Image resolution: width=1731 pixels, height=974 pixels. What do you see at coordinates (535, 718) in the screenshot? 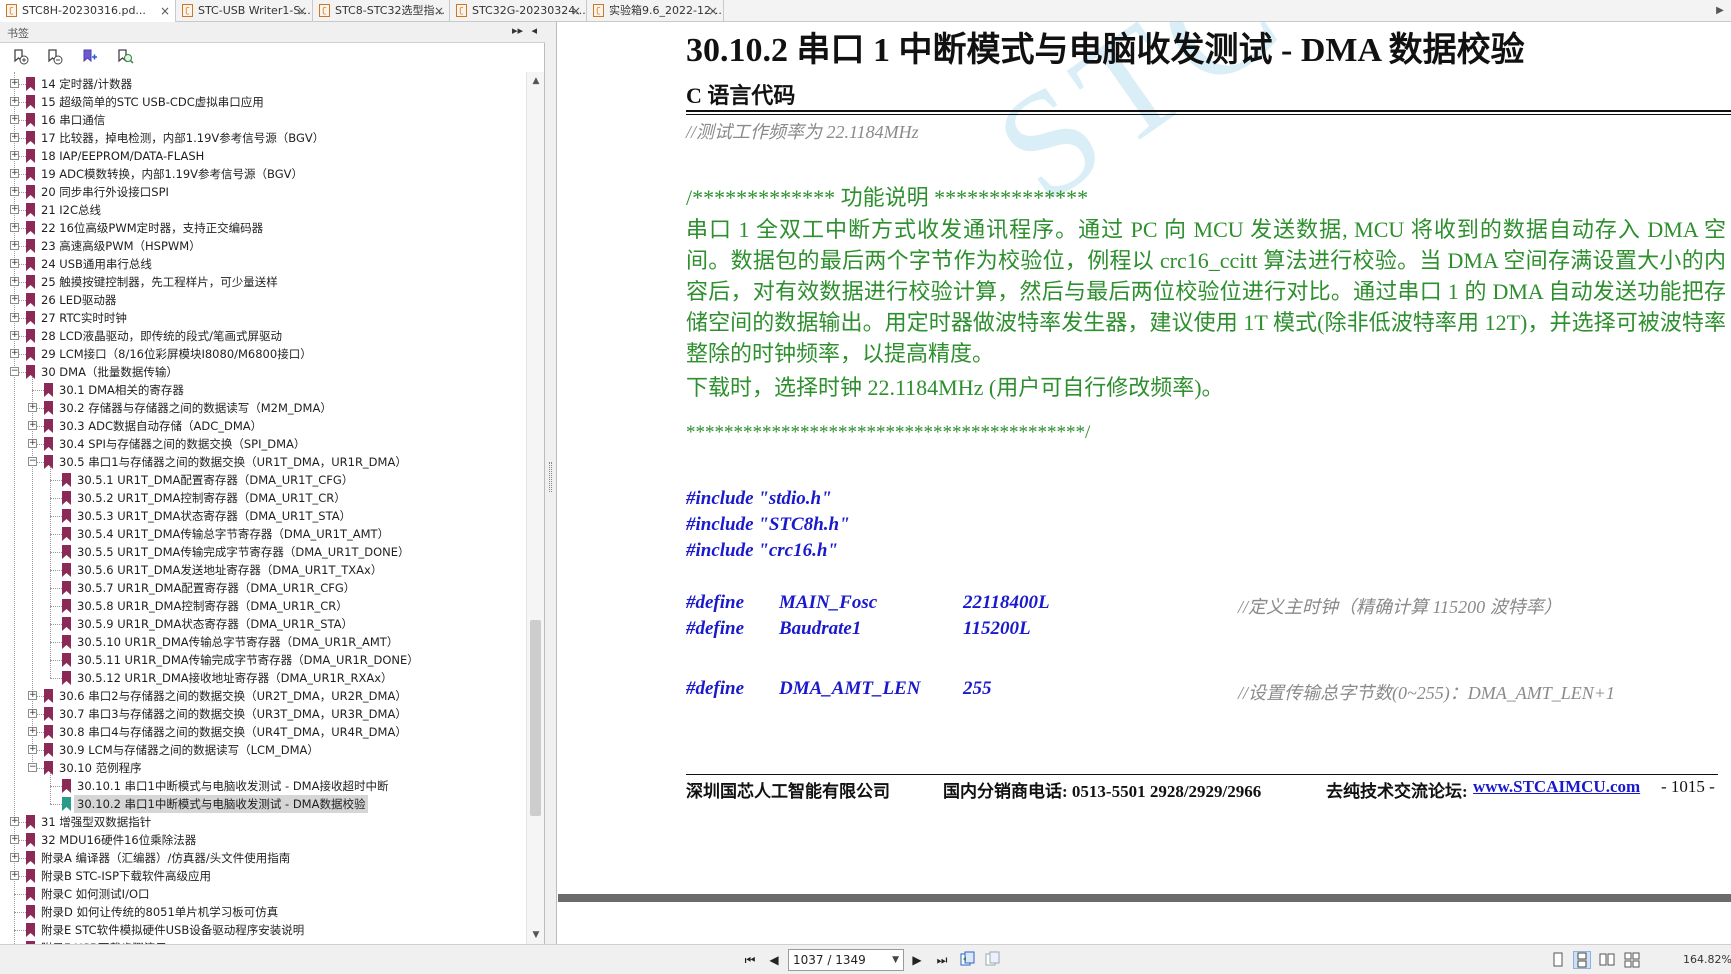
I see `scrollbar-thumb` at bounding box center [535, 718].